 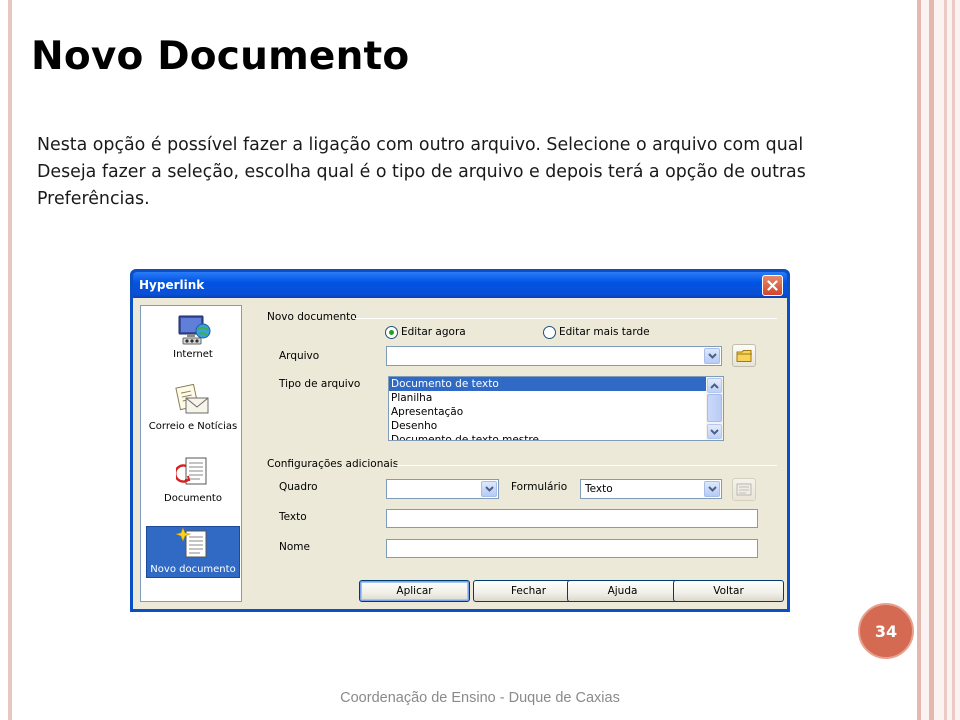 I want to click on frame-combo-dropdown, so click(x=489, y=489).